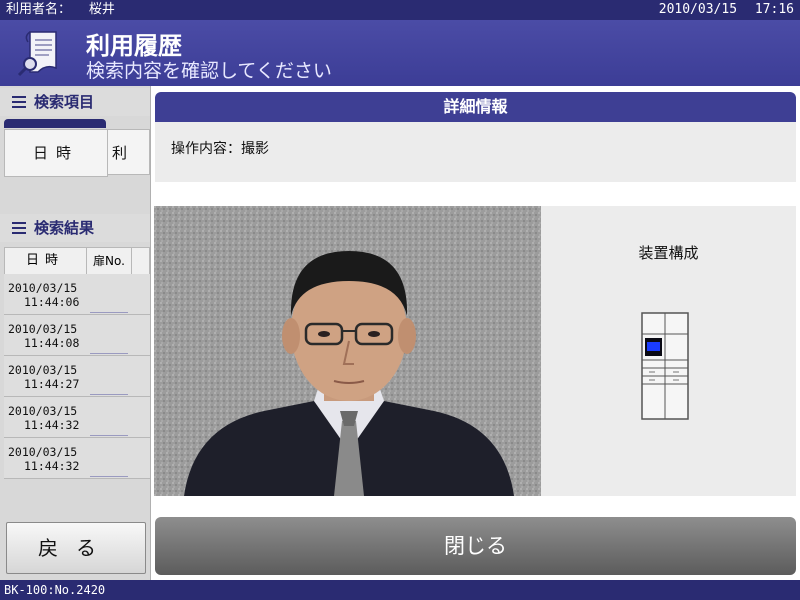 The image size is (800, 600). What do you see at coordinates (475, 107) in the screenshot?
I see `detail-heading: 詳細情報` at bounding box center [475, 107].